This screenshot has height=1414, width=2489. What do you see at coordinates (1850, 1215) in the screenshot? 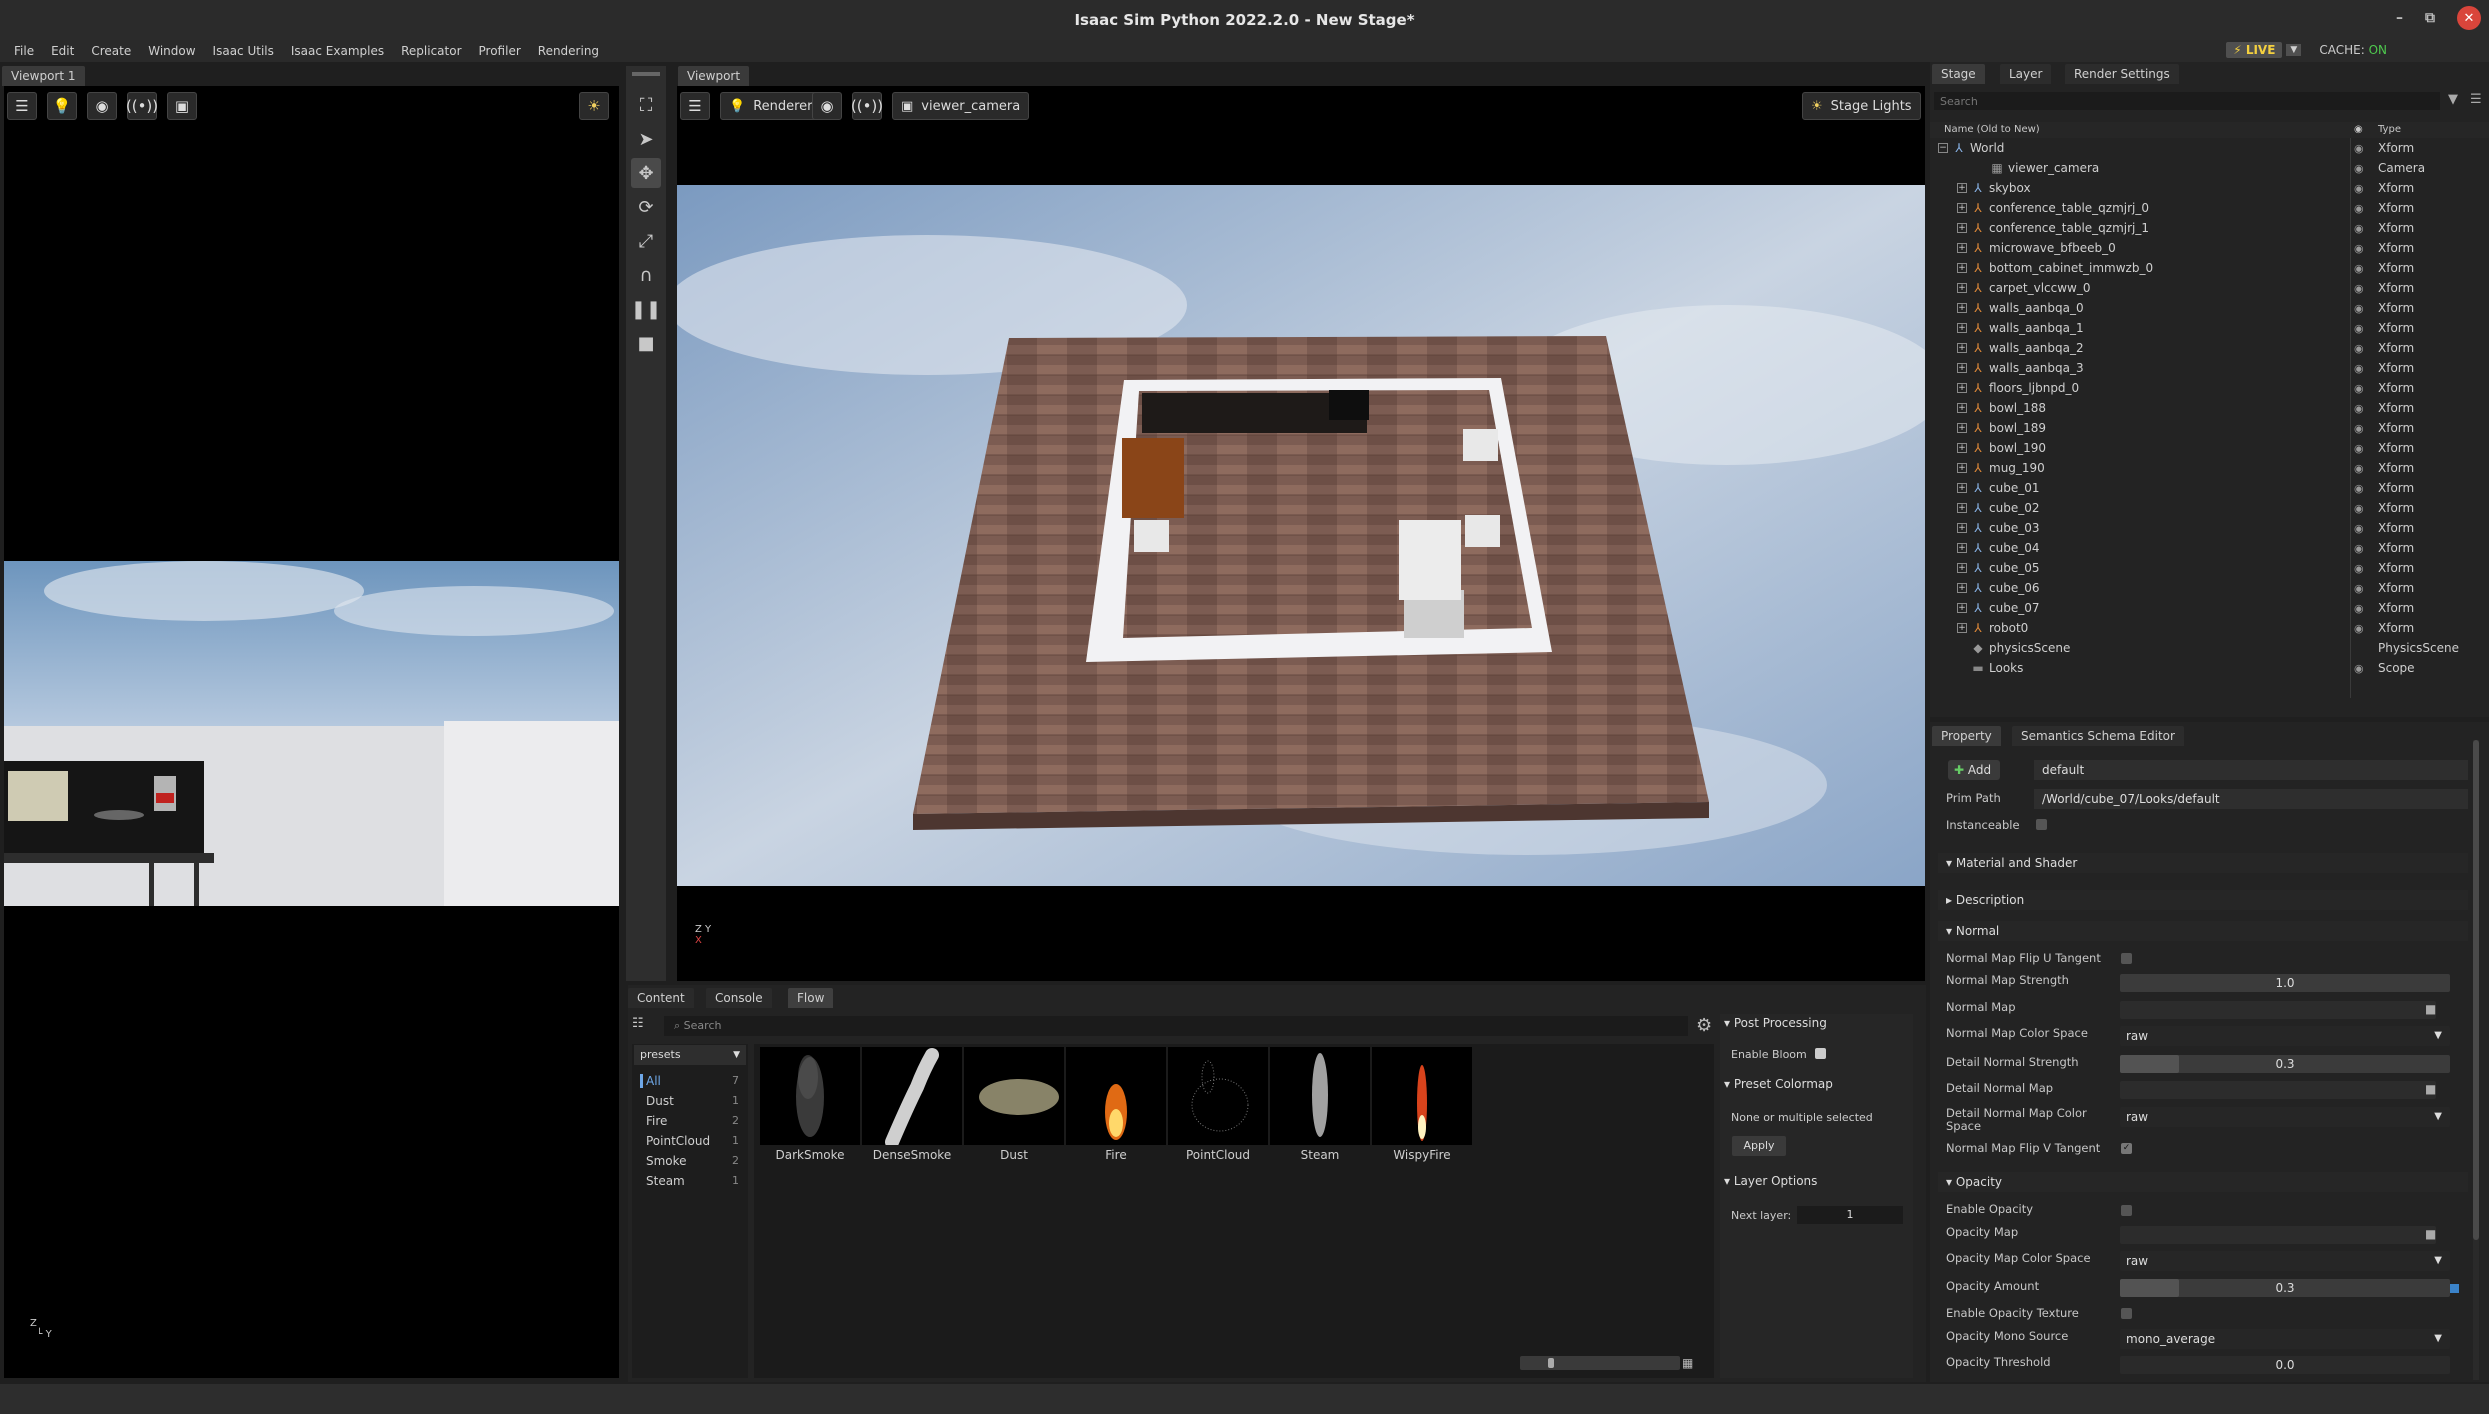
I see `next-layer-field: 1` at bounding box center [1850, 1215].